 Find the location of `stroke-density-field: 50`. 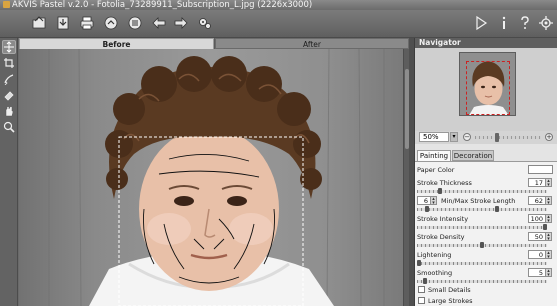

stroke-density-field: 50 is located at coordinates (537, 236).